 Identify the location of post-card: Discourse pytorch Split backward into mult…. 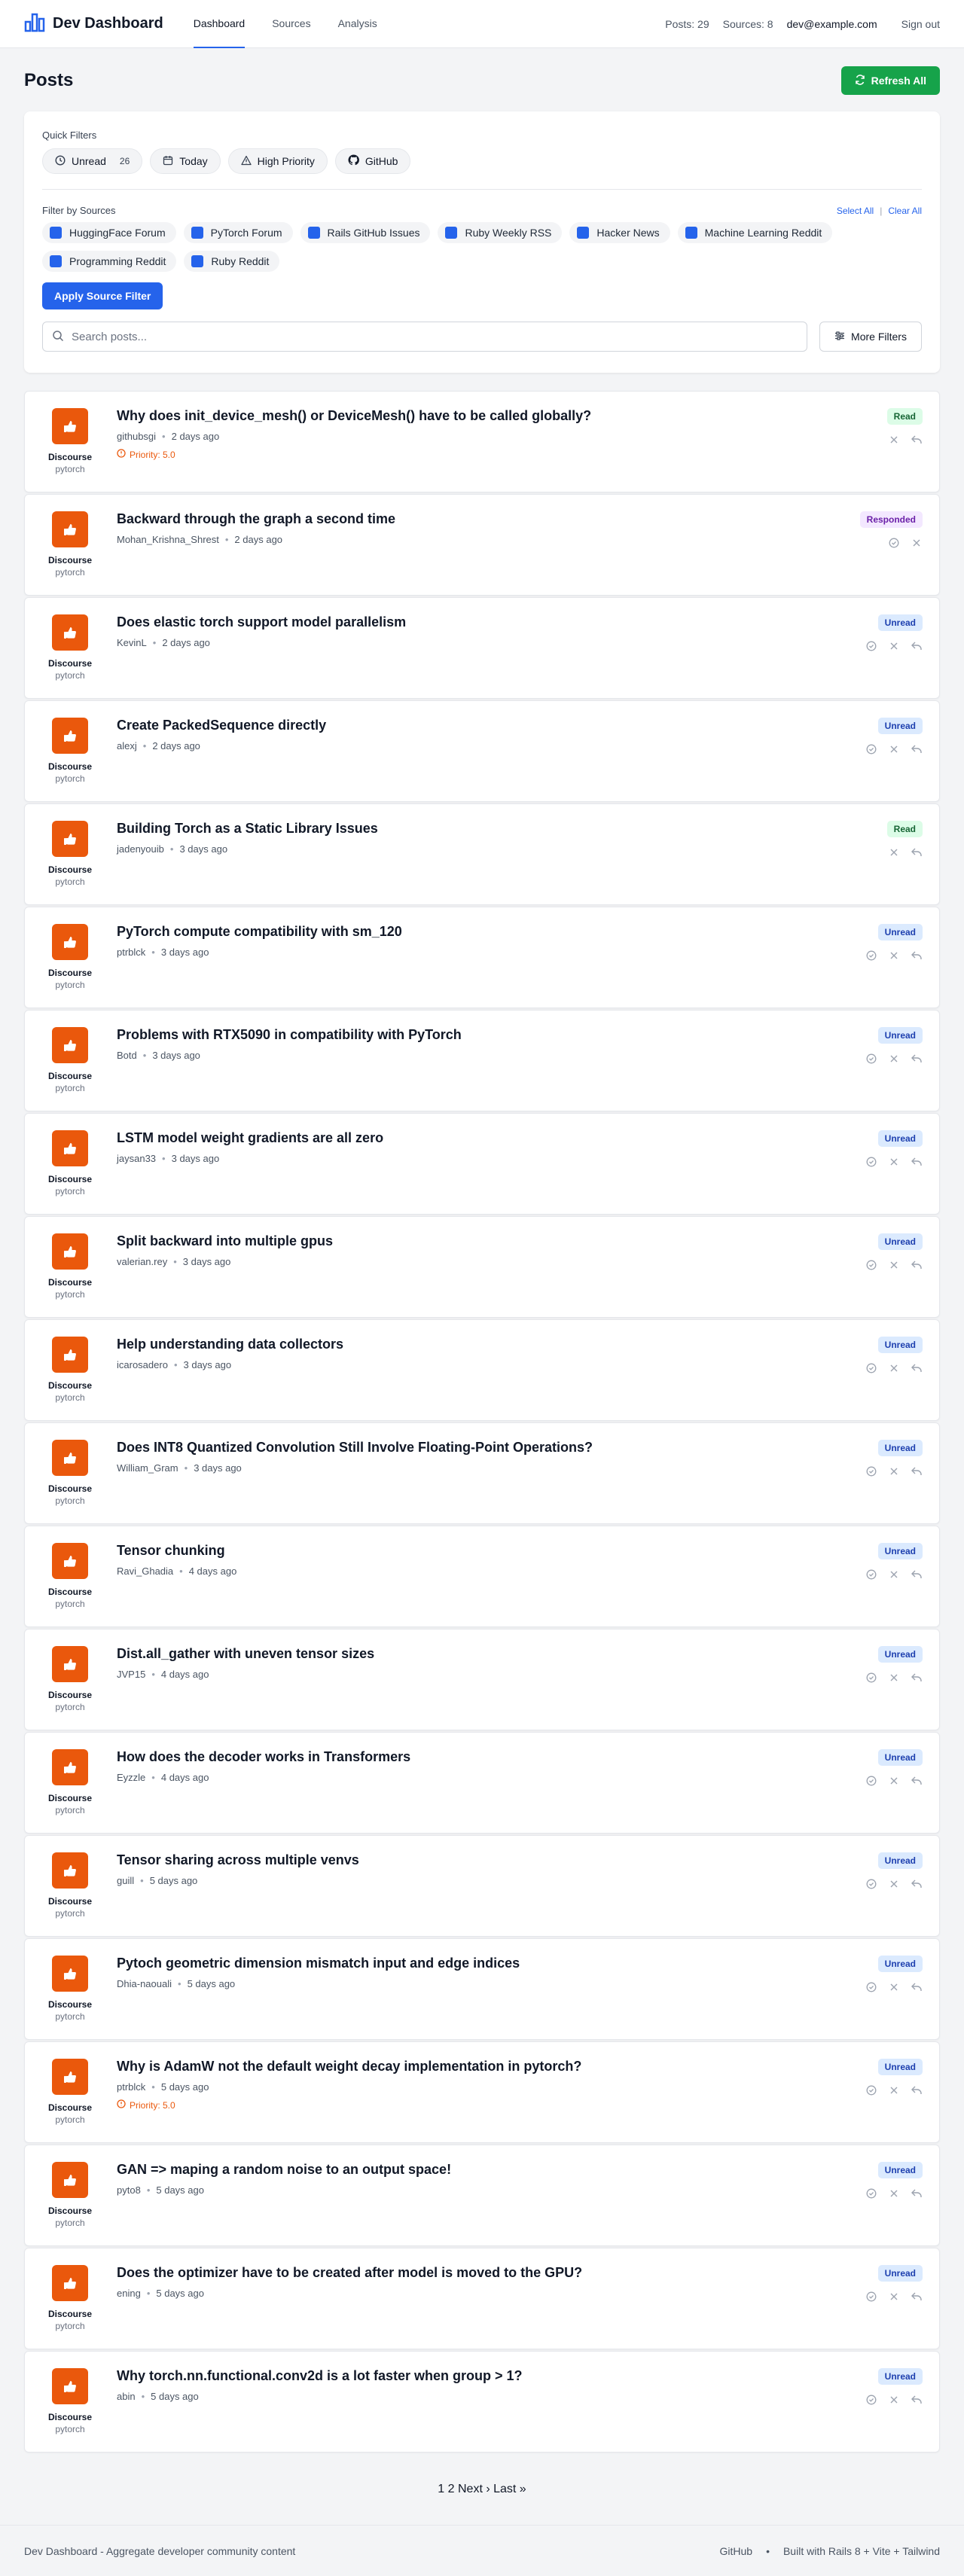
(482, 1267).